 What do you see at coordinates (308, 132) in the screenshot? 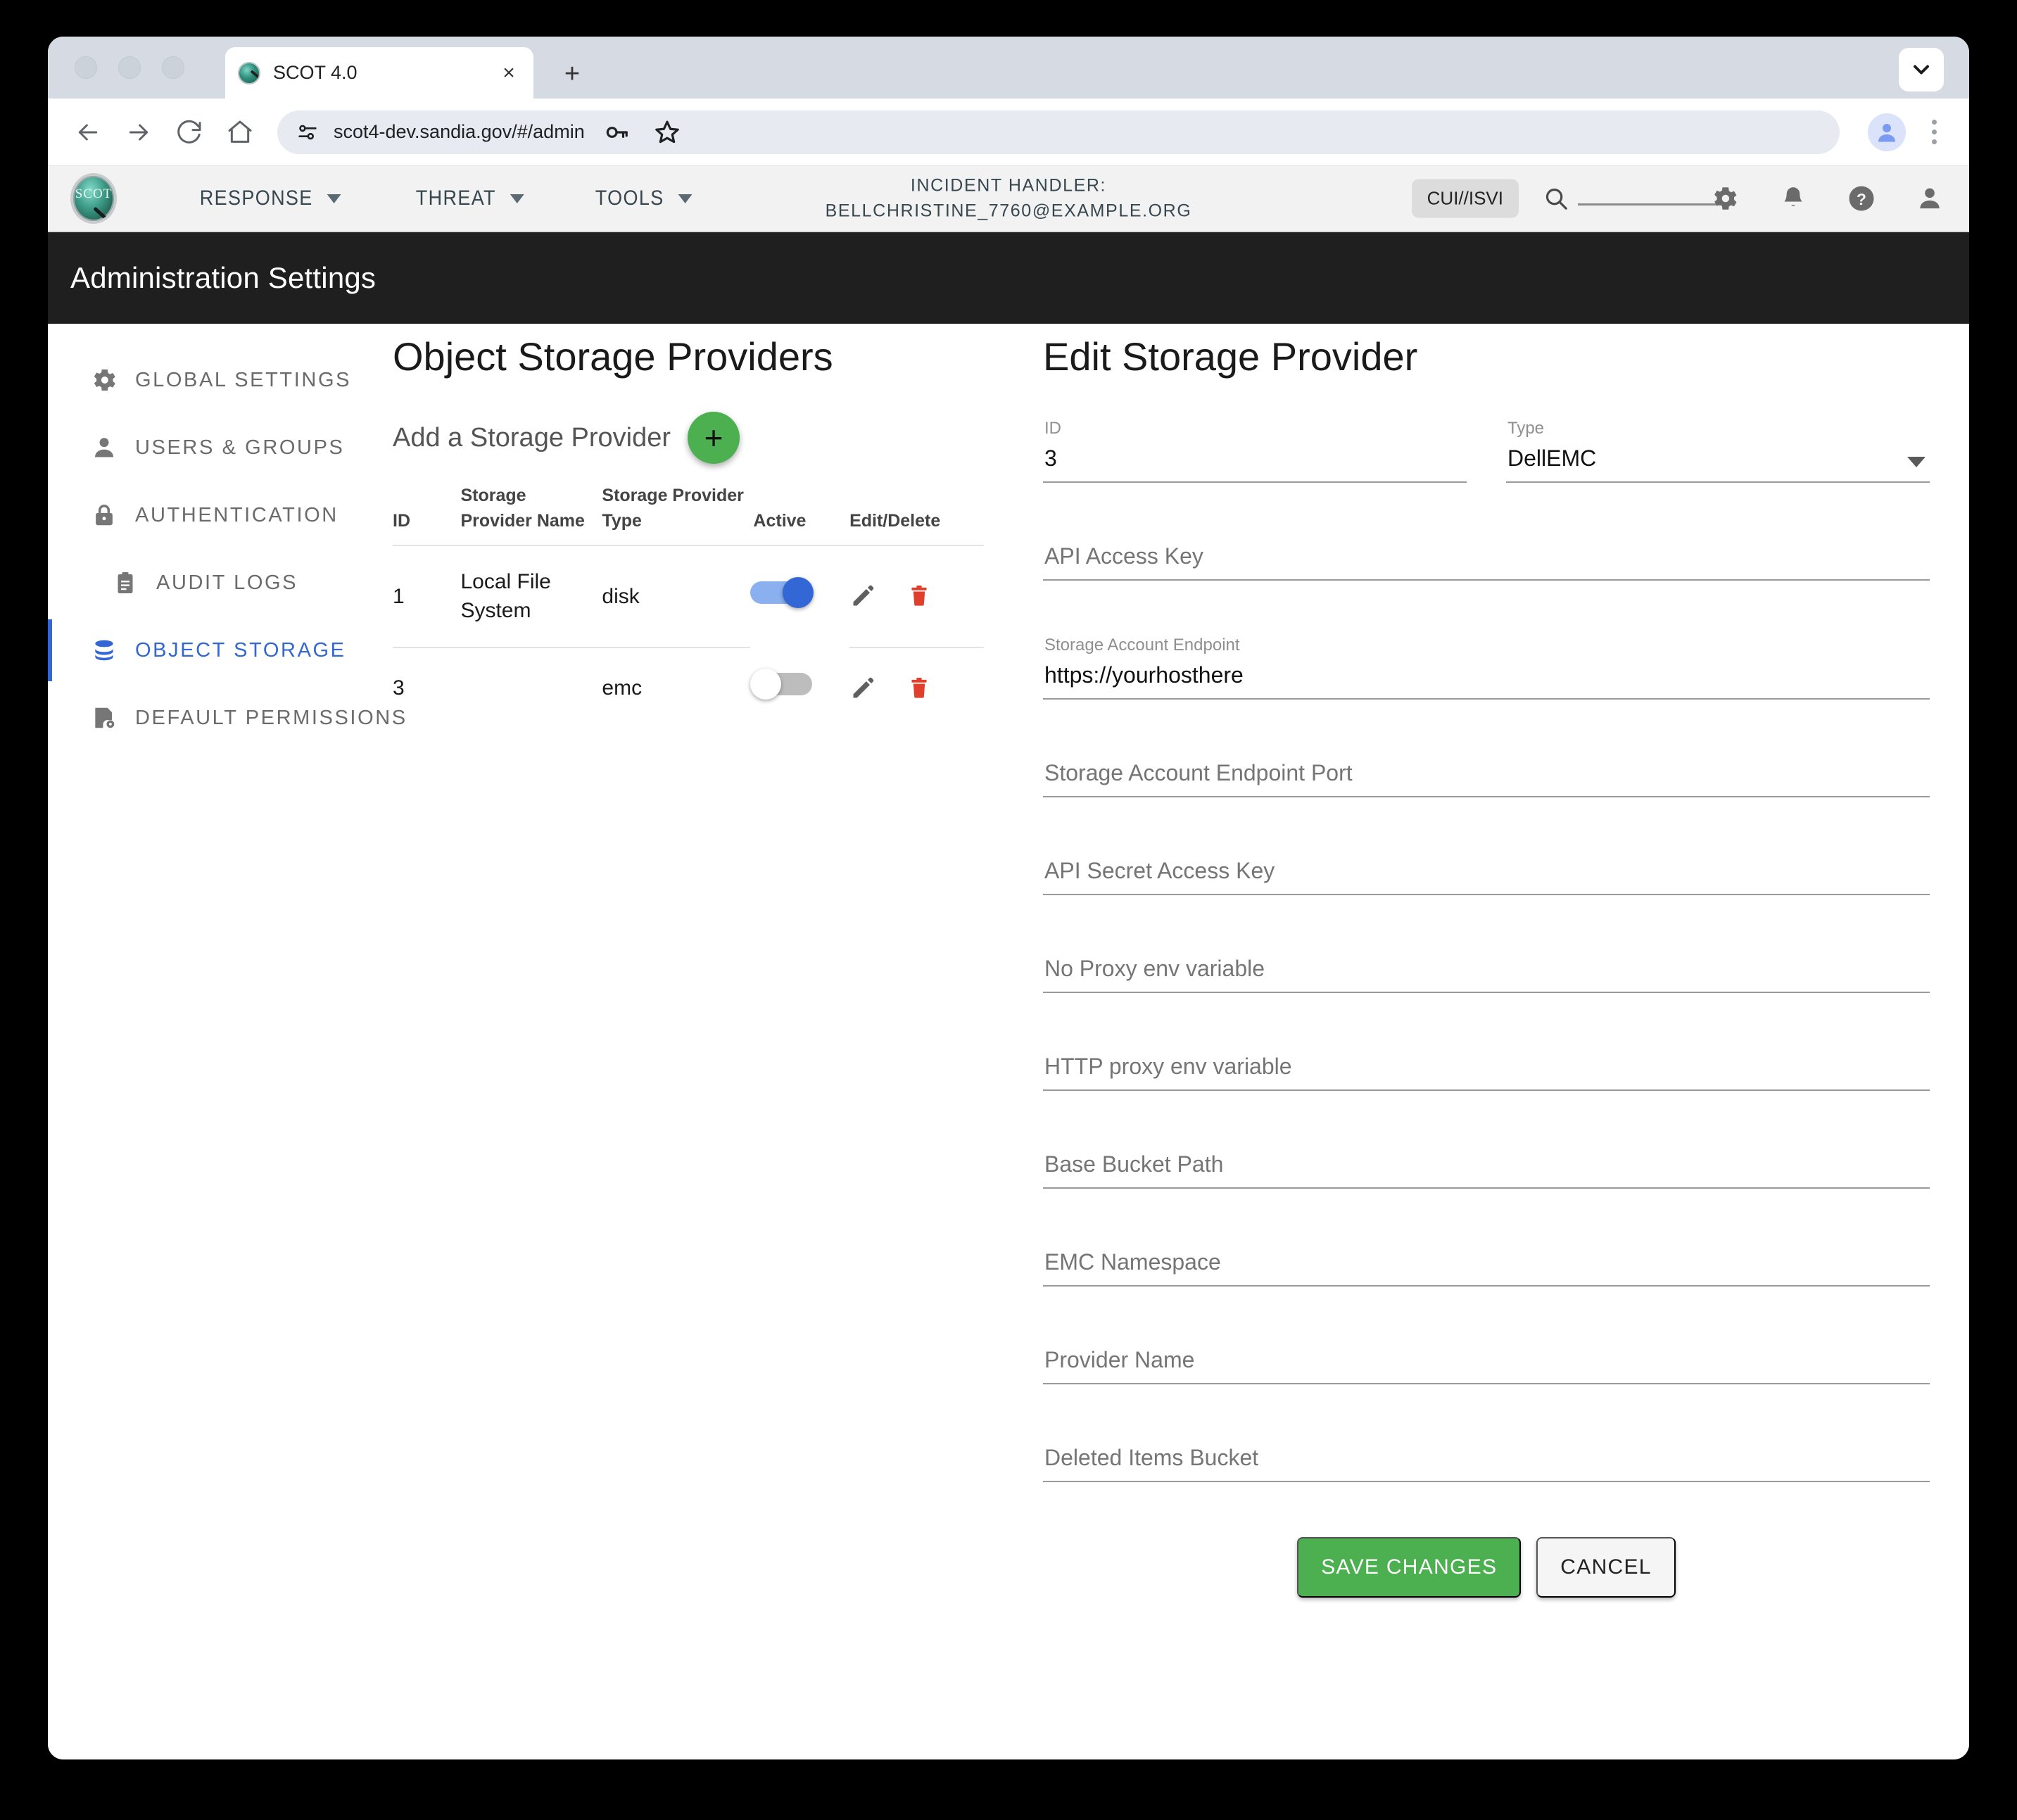
I see `site-settings-icon` at bounding box center [308, 132].